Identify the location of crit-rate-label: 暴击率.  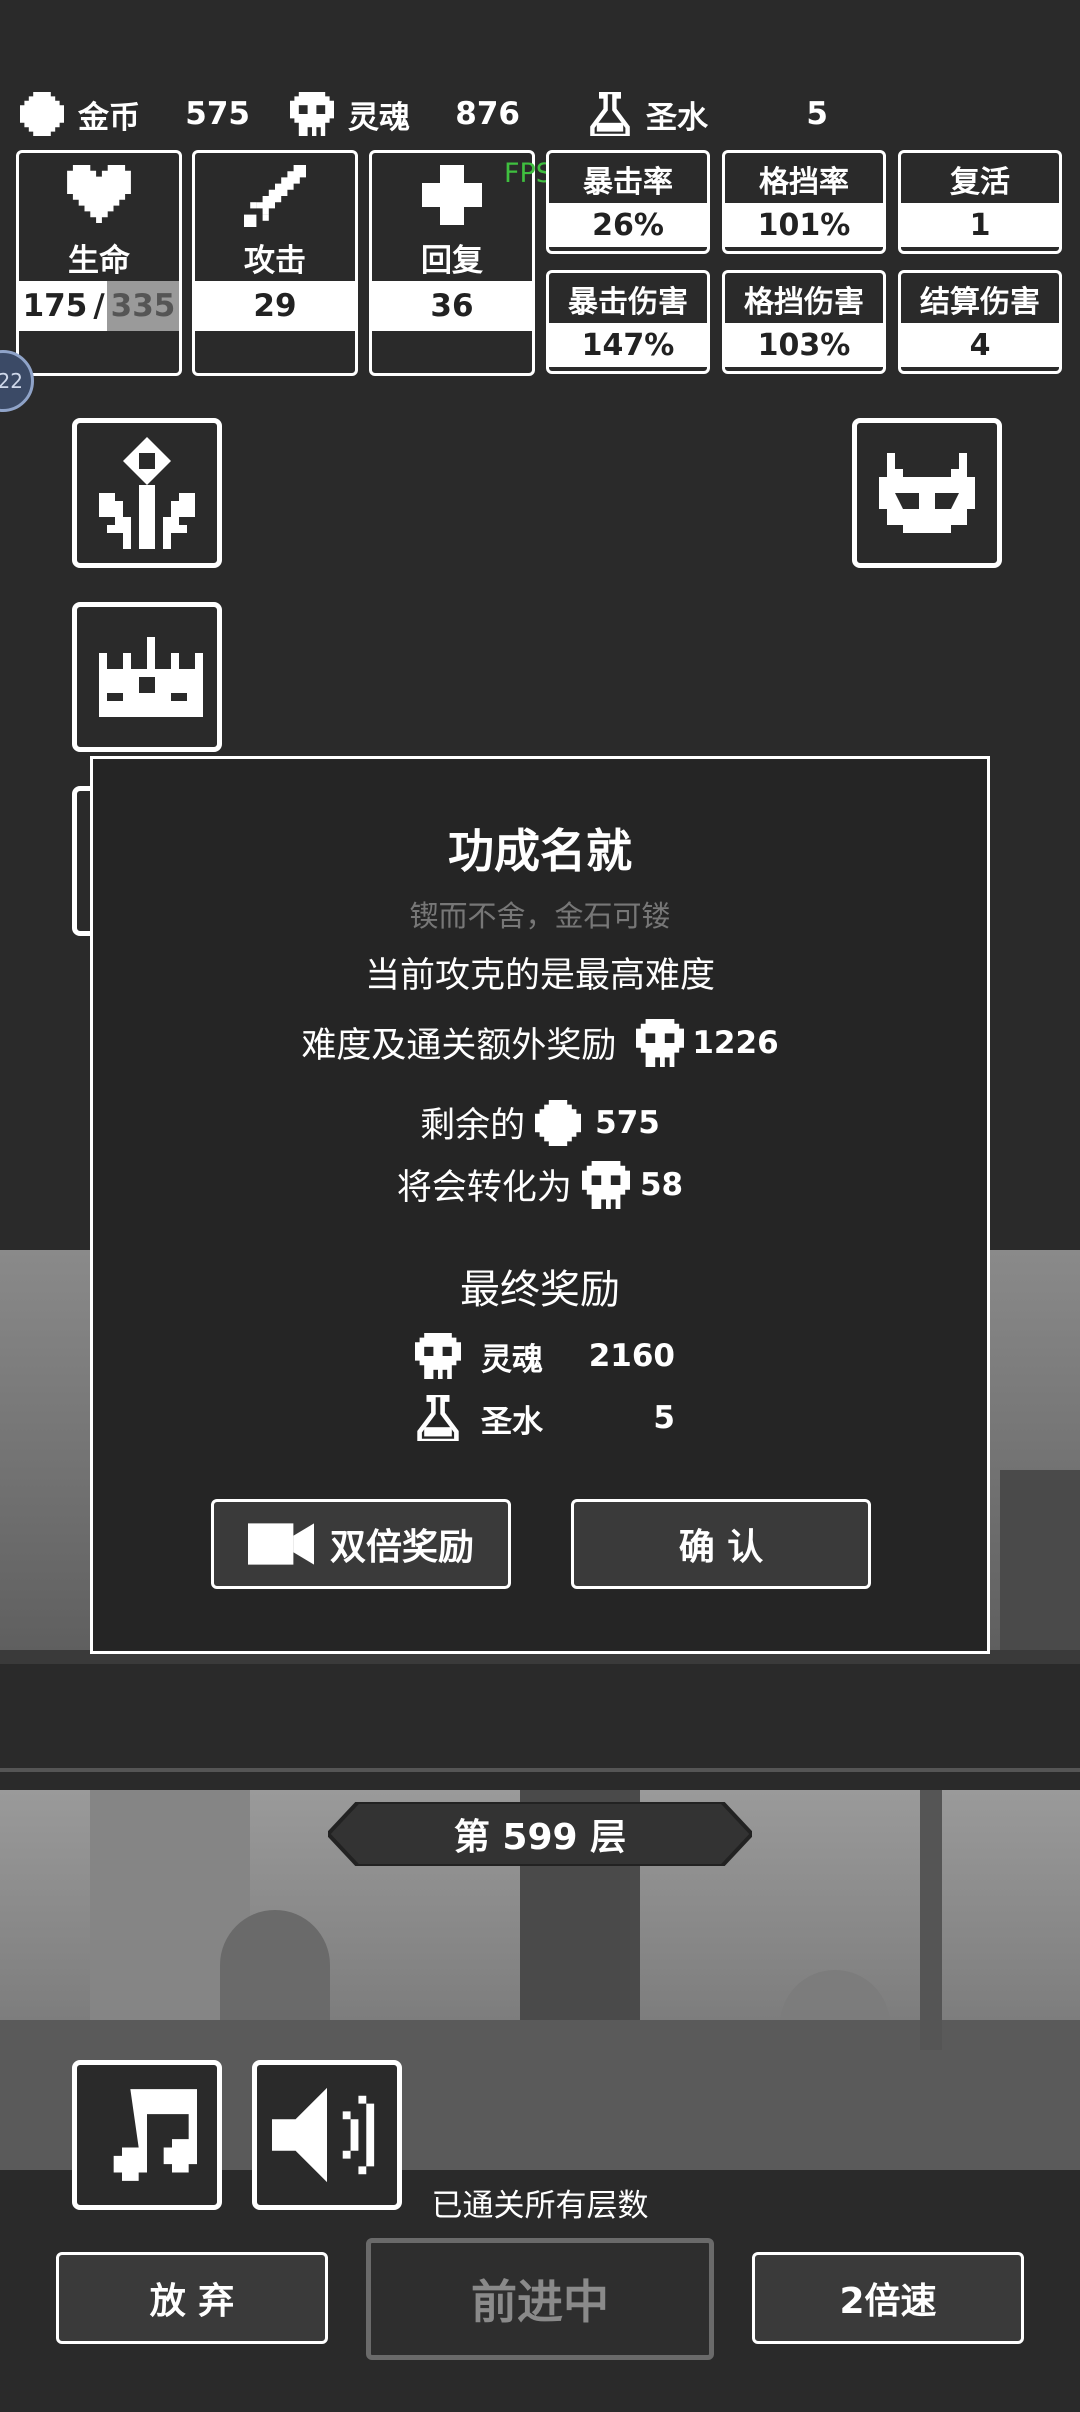
(628, 182).